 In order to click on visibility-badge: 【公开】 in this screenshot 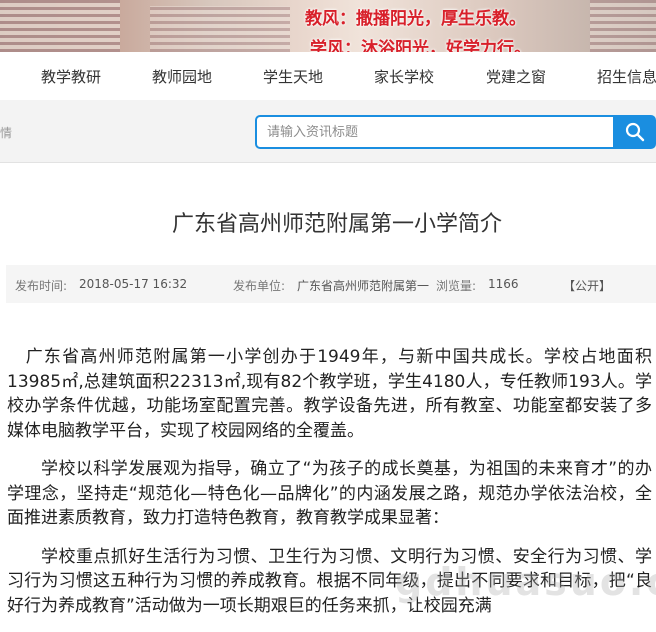, I will do `click(587, 286)`.